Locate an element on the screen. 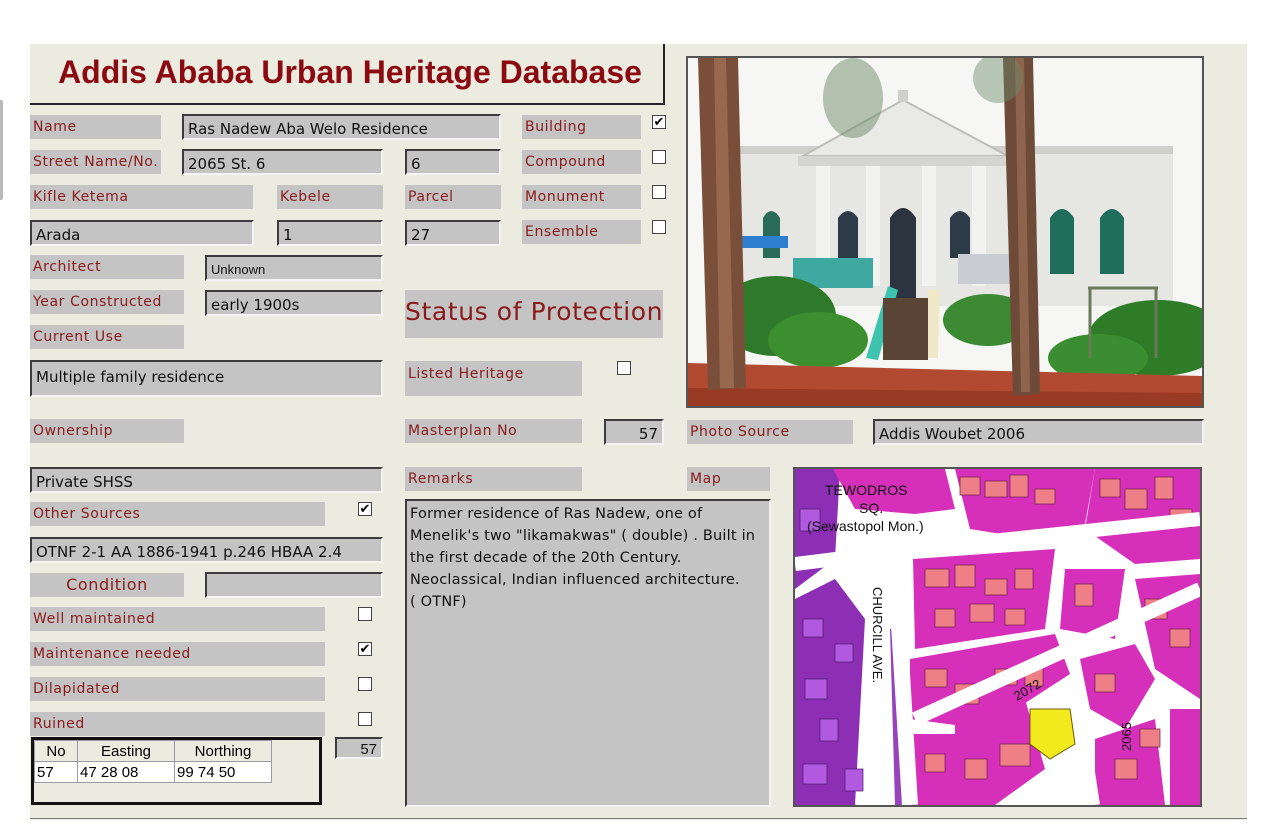 The image size is (1280, 833). monument-label: Monument is located at coordinates (581, 197).